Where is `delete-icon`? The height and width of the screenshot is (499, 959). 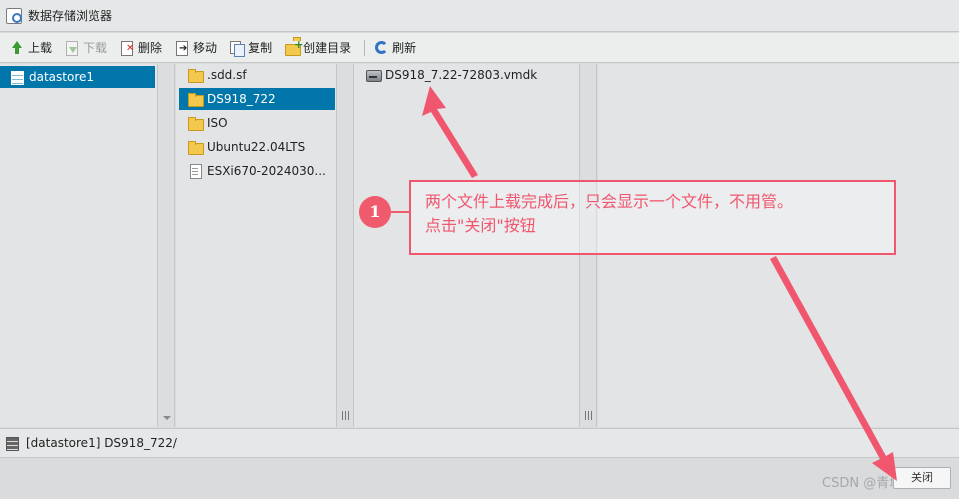
delete-icon is located at coordinates (127, 48).